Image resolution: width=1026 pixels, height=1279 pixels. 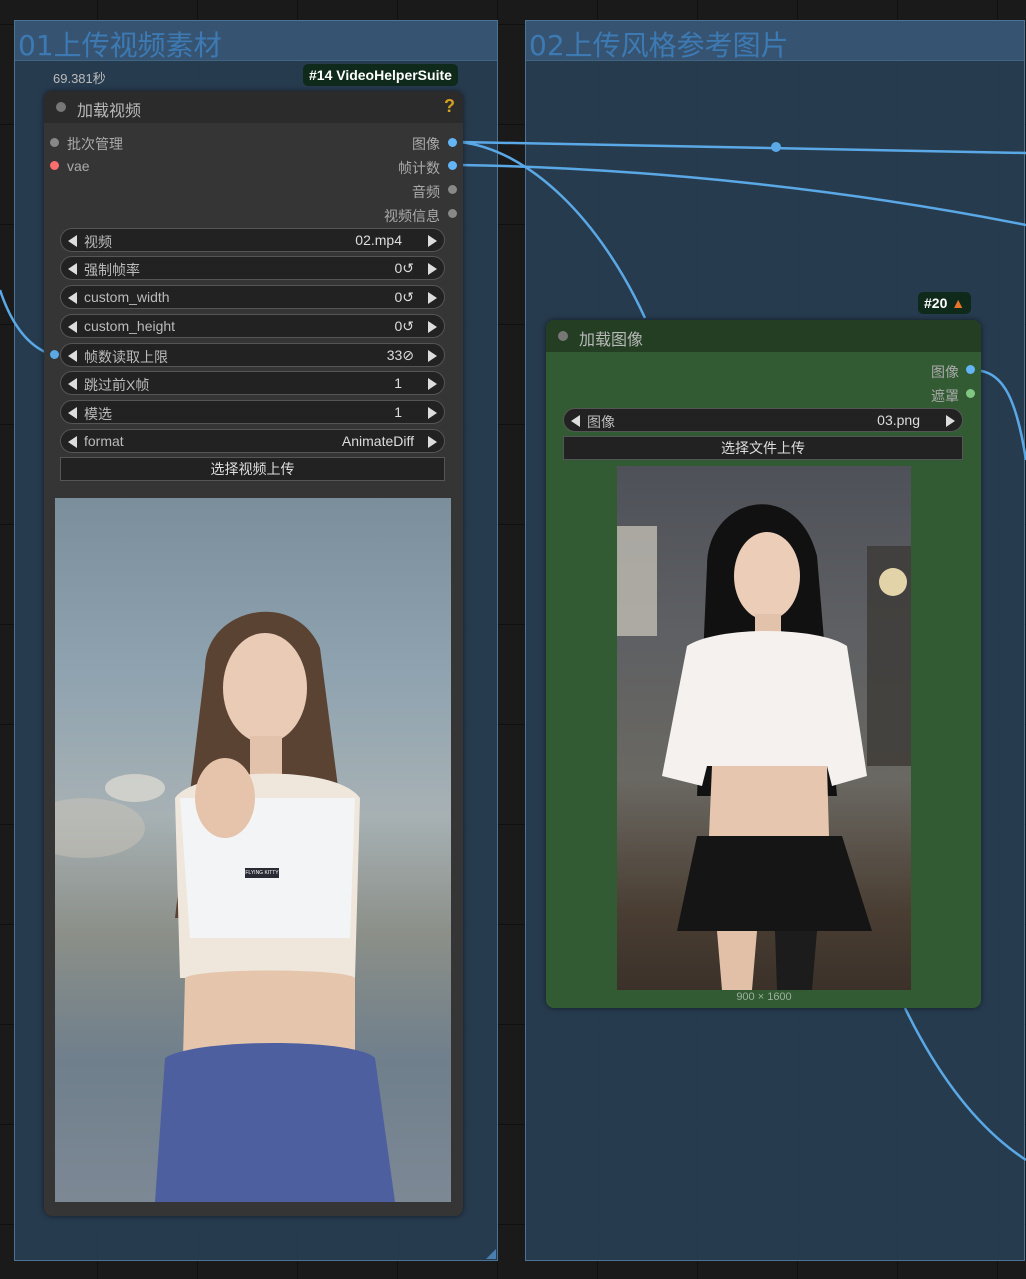 I want to click on output-slot-framecount, so click(x=452, y=165).